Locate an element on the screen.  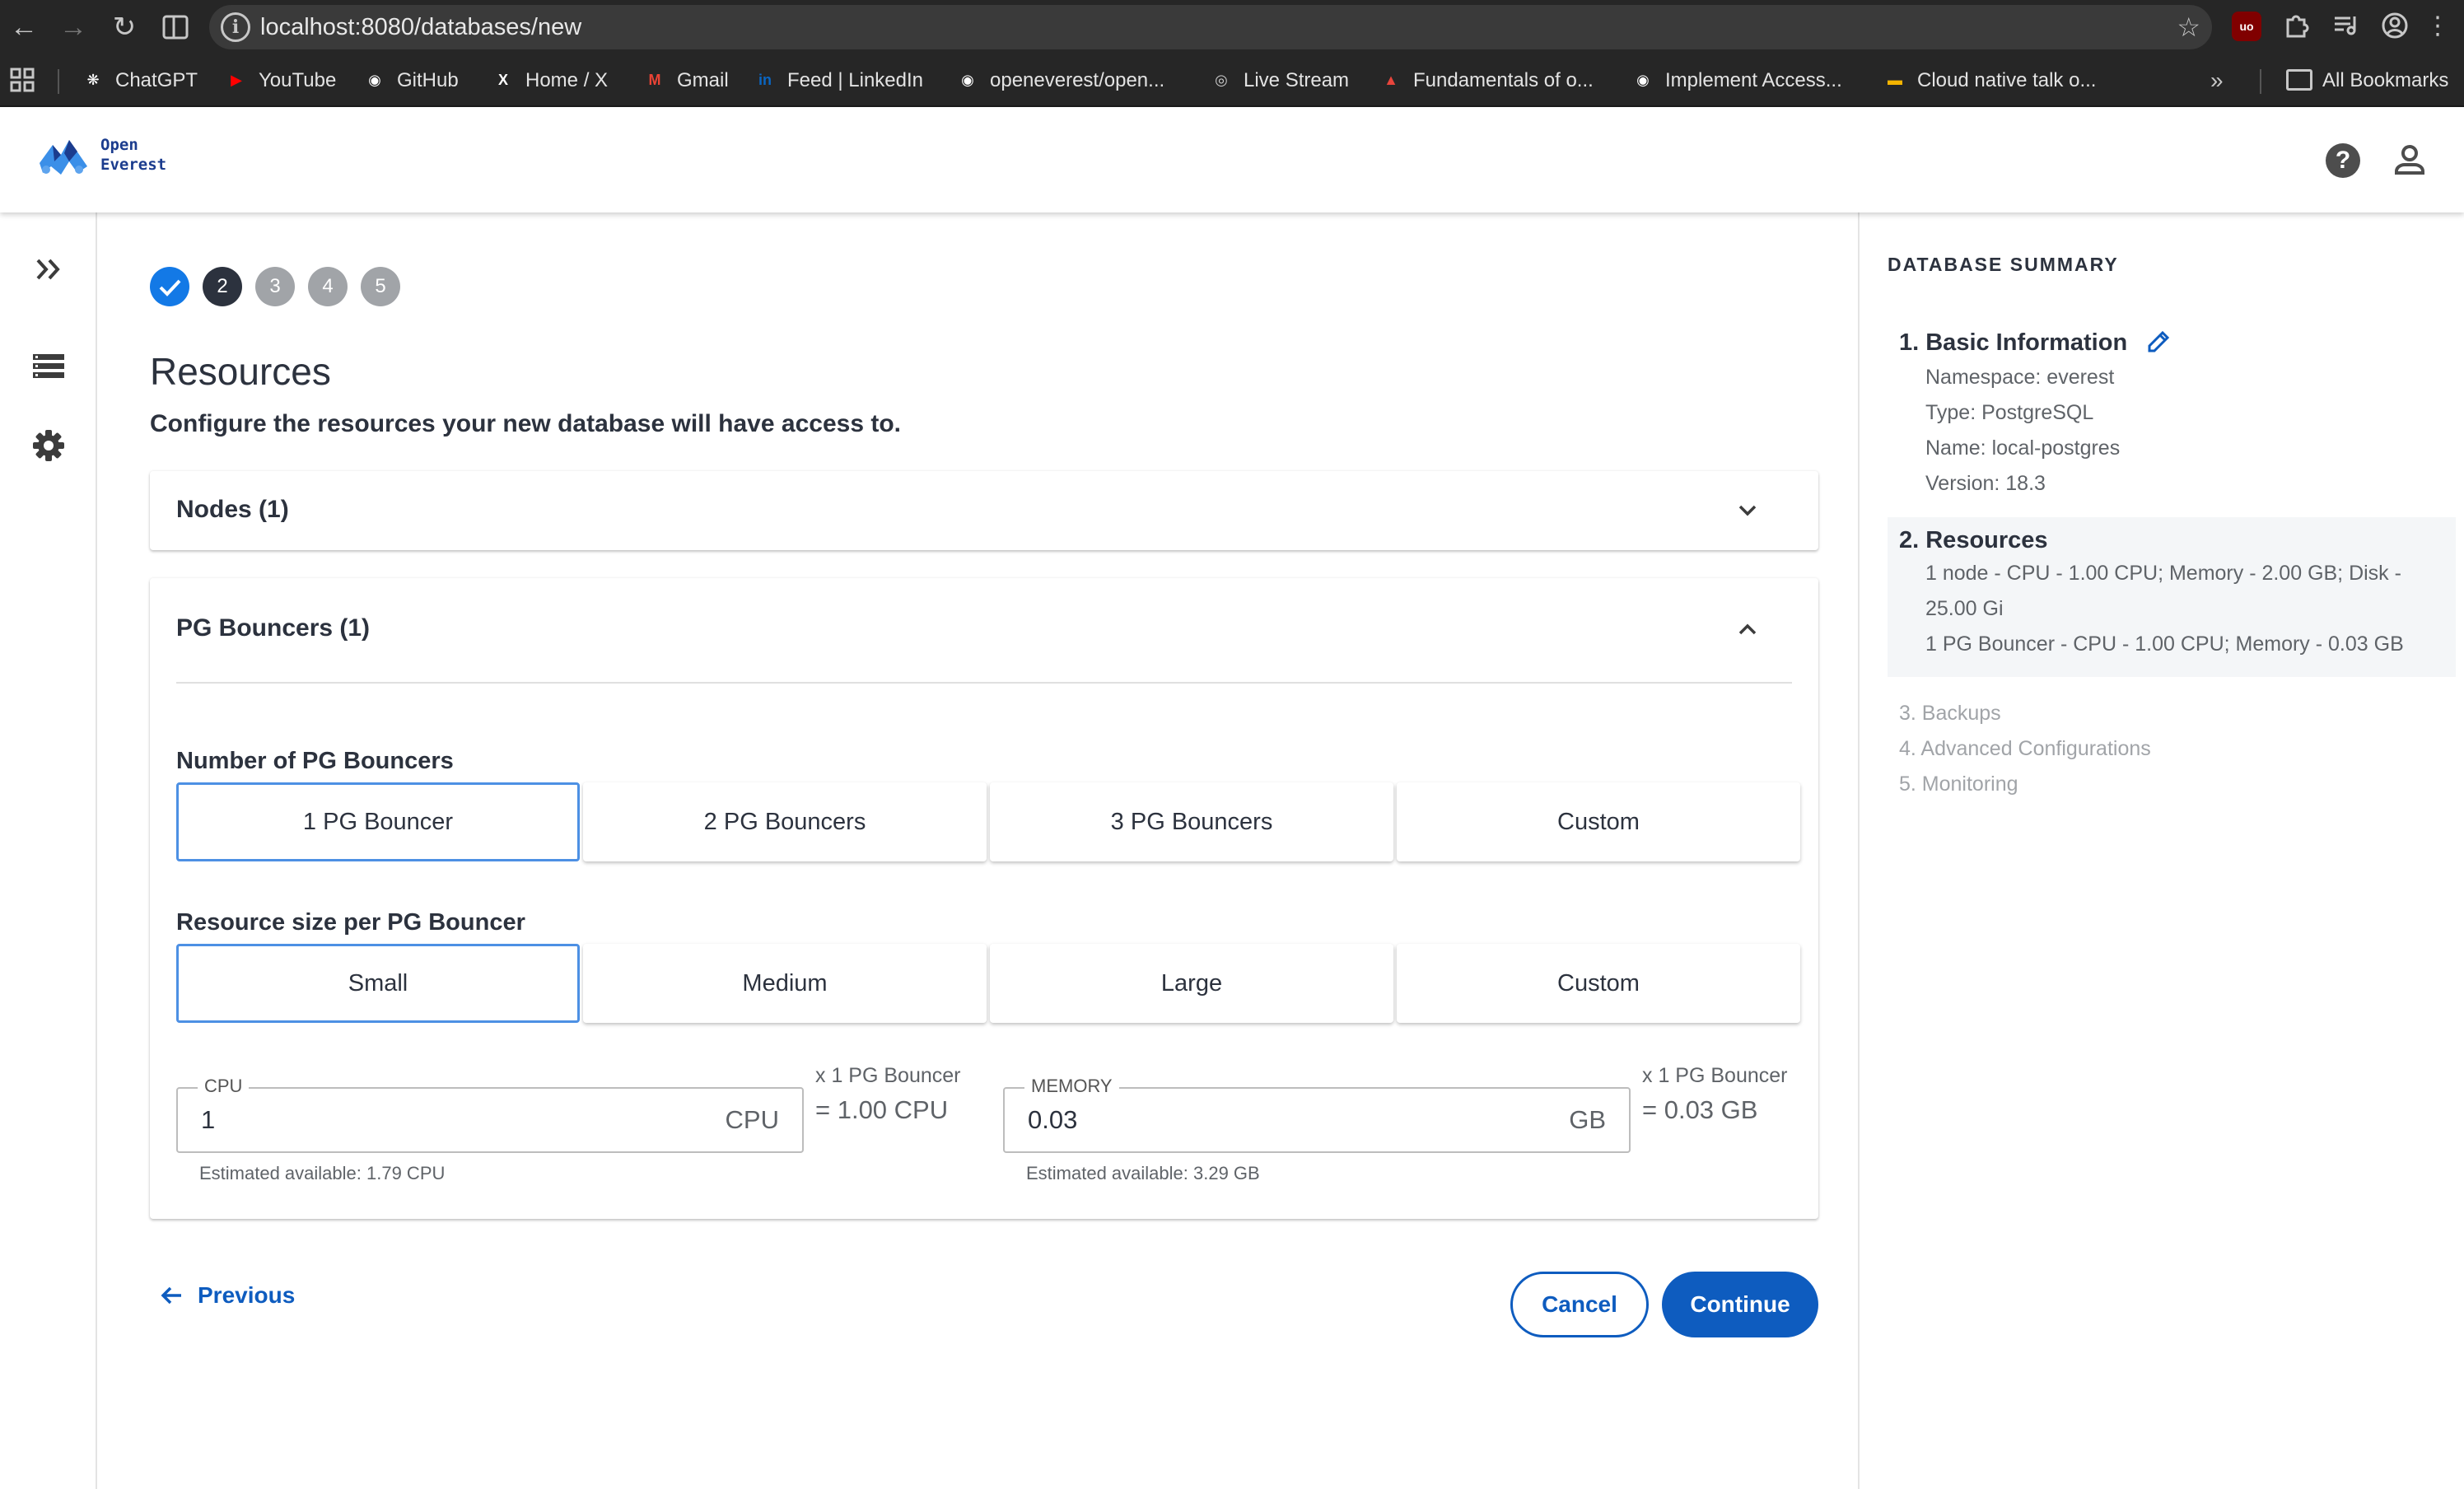
continue-button: Continue is located at coordinates (1740, 1304).